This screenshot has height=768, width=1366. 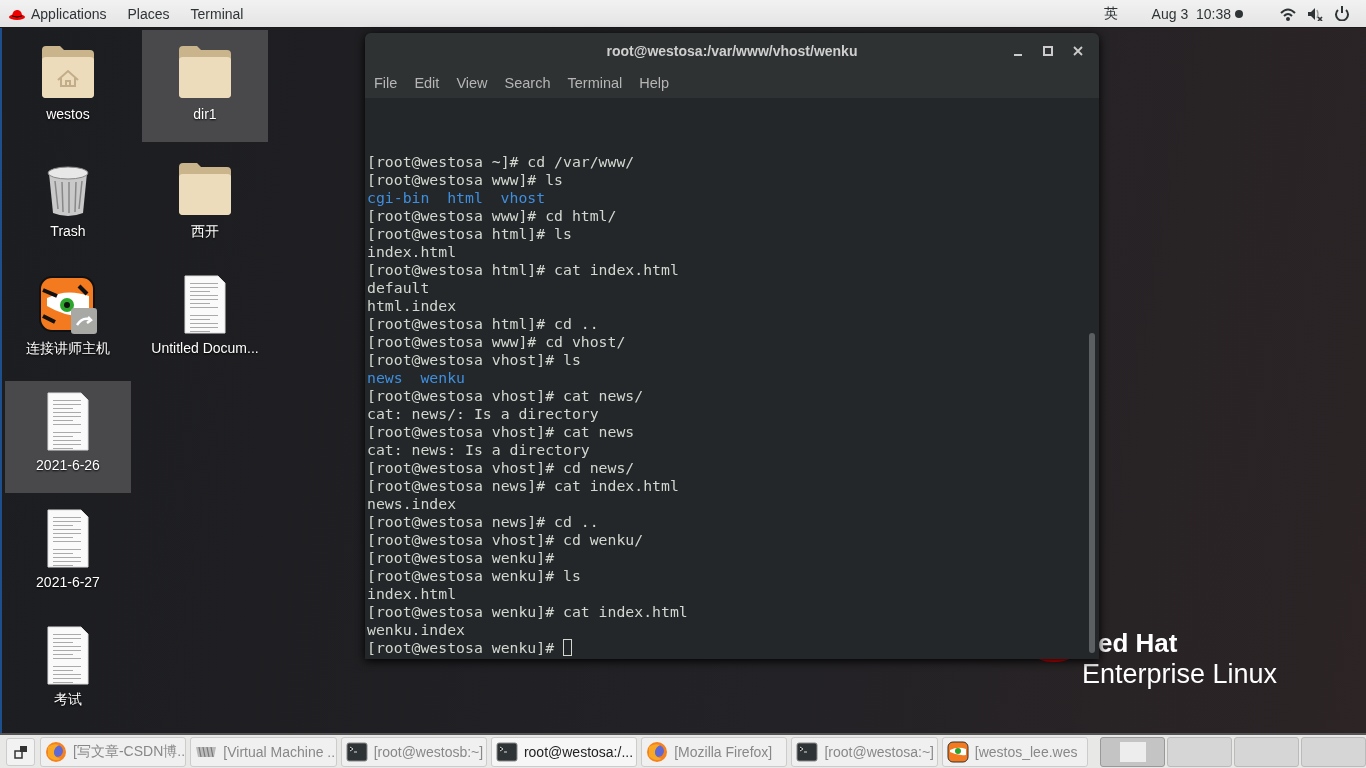 What do you see at coordinates (1288, 13) in the screenshot?
I see `wifi-icon` at bounding box center [1288, 13].